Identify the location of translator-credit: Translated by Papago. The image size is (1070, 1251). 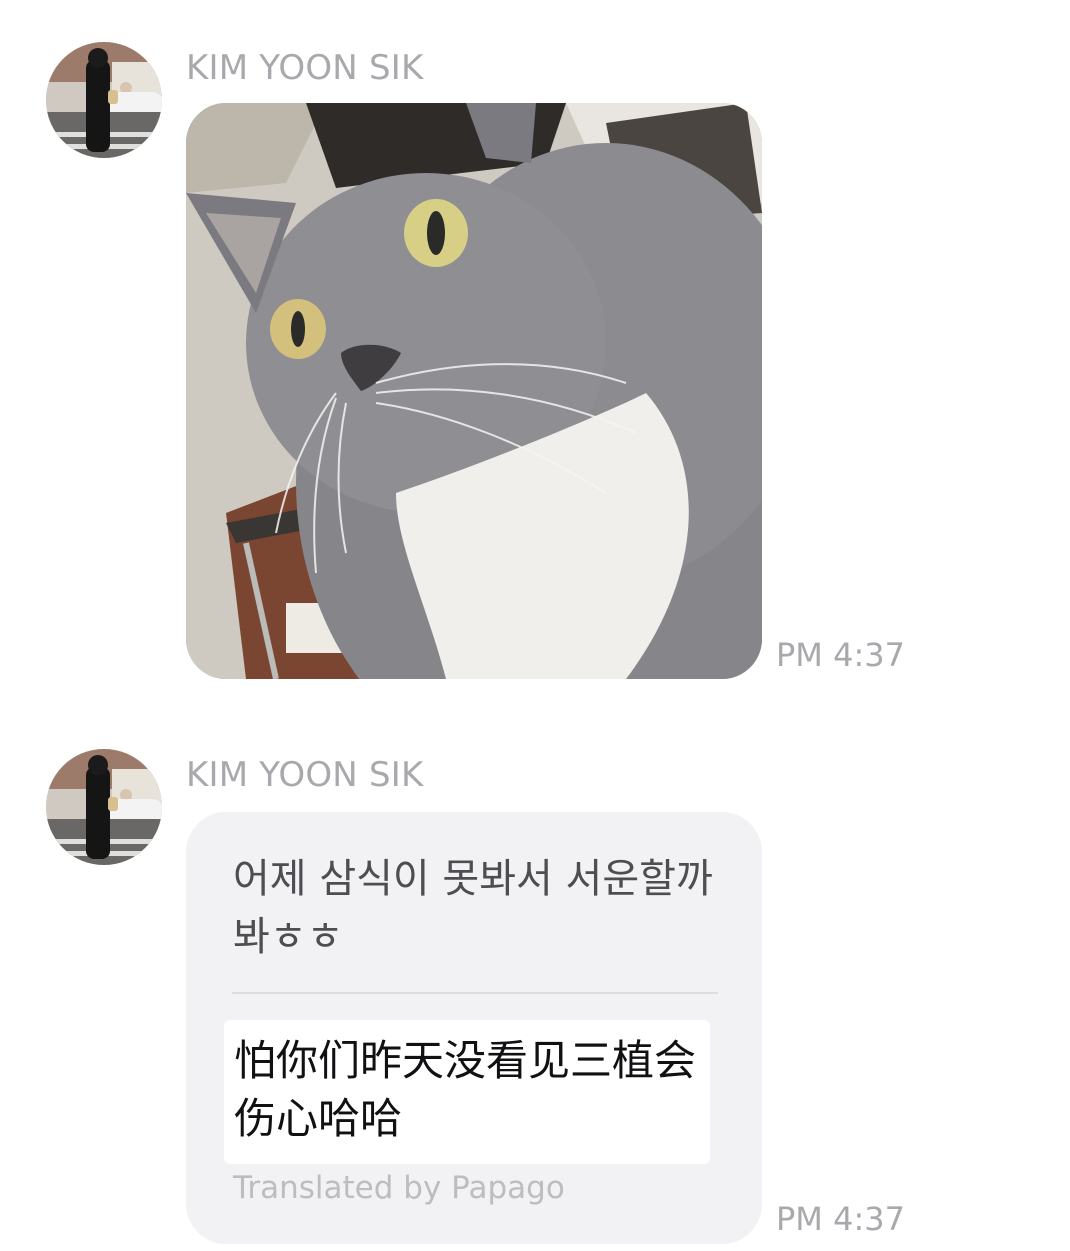
(399, 1188).